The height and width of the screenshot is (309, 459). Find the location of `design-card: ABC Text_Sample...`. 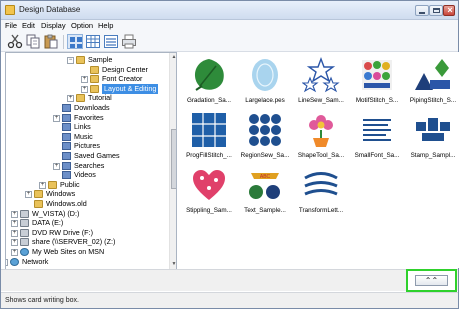

design-card: ABC Text_Sample... is located at coordinates (265, 192).